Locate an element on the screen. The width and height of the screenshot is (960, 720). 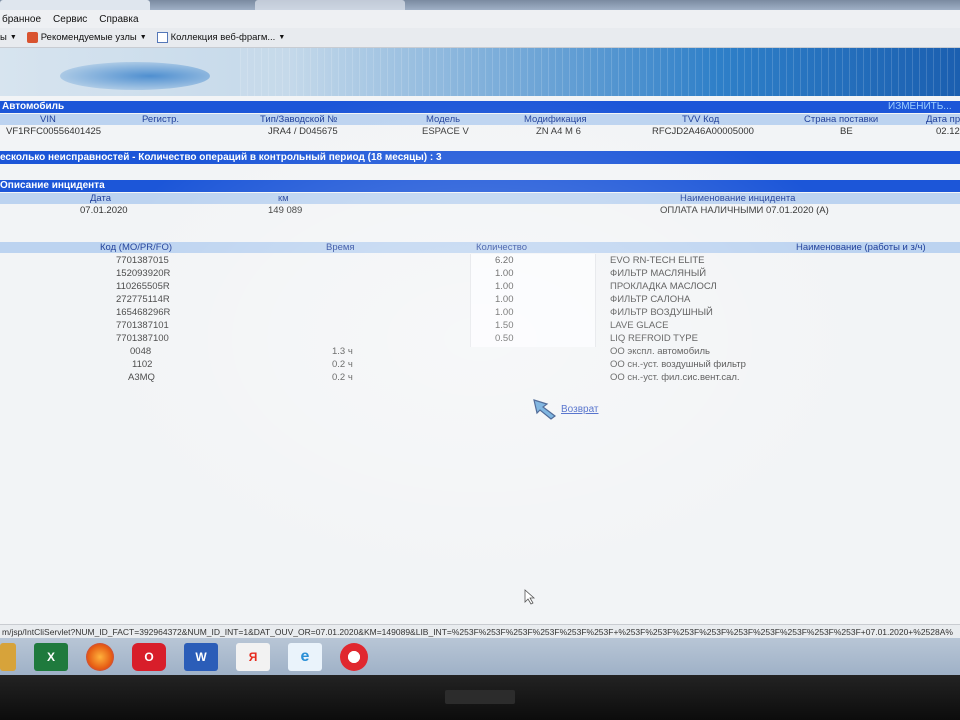
row-time: 1.3 ч is located at coordinates (342, 351).